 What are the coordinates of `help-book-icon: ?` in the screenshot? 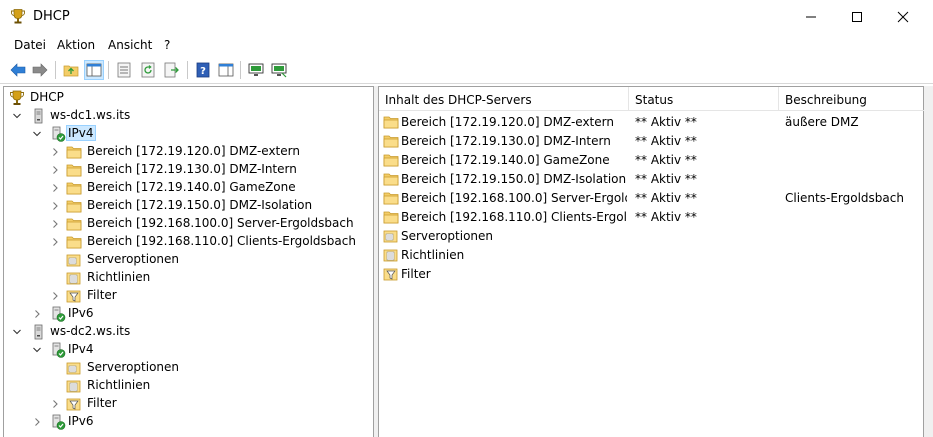 It's located at (203, 70).